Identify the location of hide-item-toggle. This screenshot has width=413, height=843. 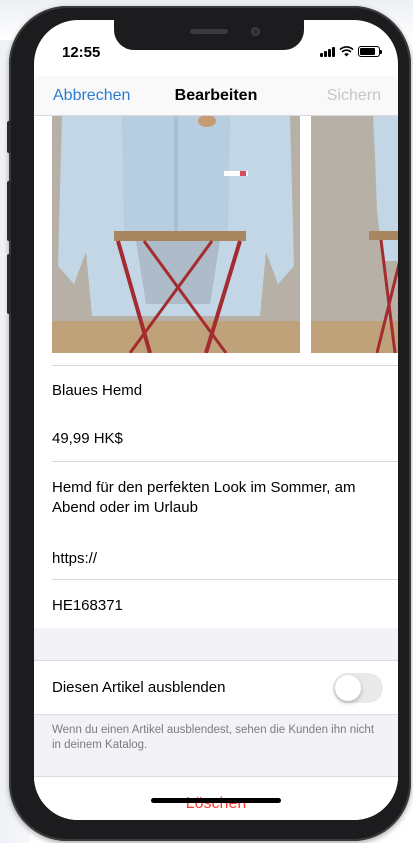
(358, 688).